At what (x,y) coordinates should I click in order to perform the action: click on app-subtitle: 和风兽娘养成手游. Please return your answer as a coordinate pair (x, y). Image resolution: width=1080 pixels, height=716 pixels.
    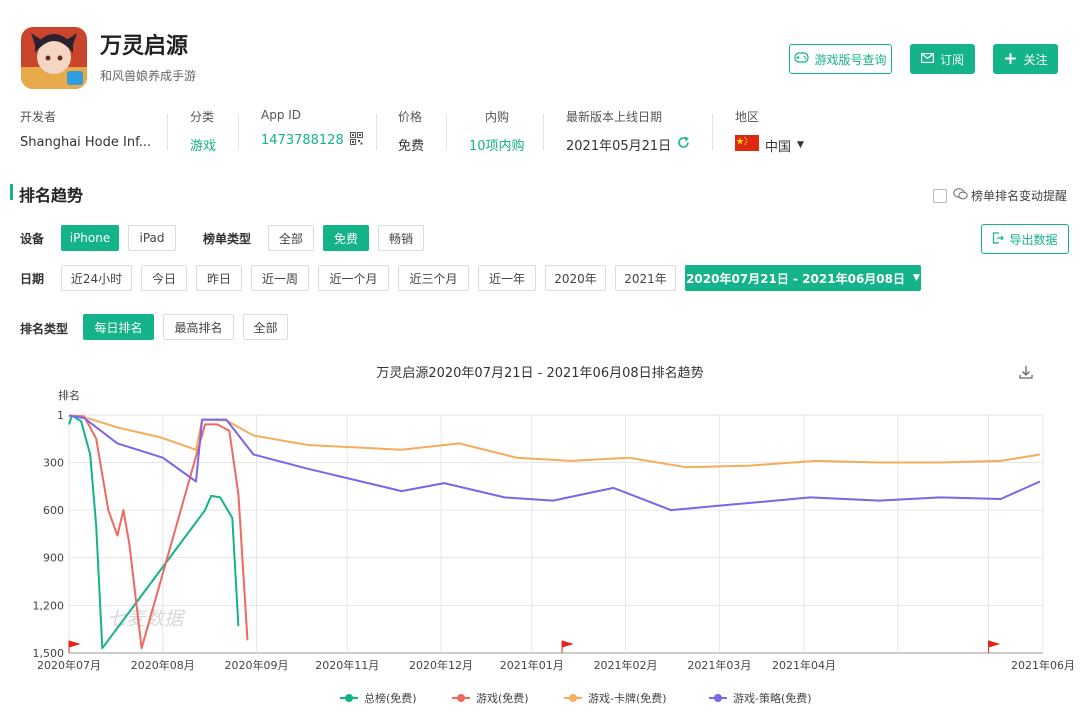
    Looking at the image, I should click on (148, 76).